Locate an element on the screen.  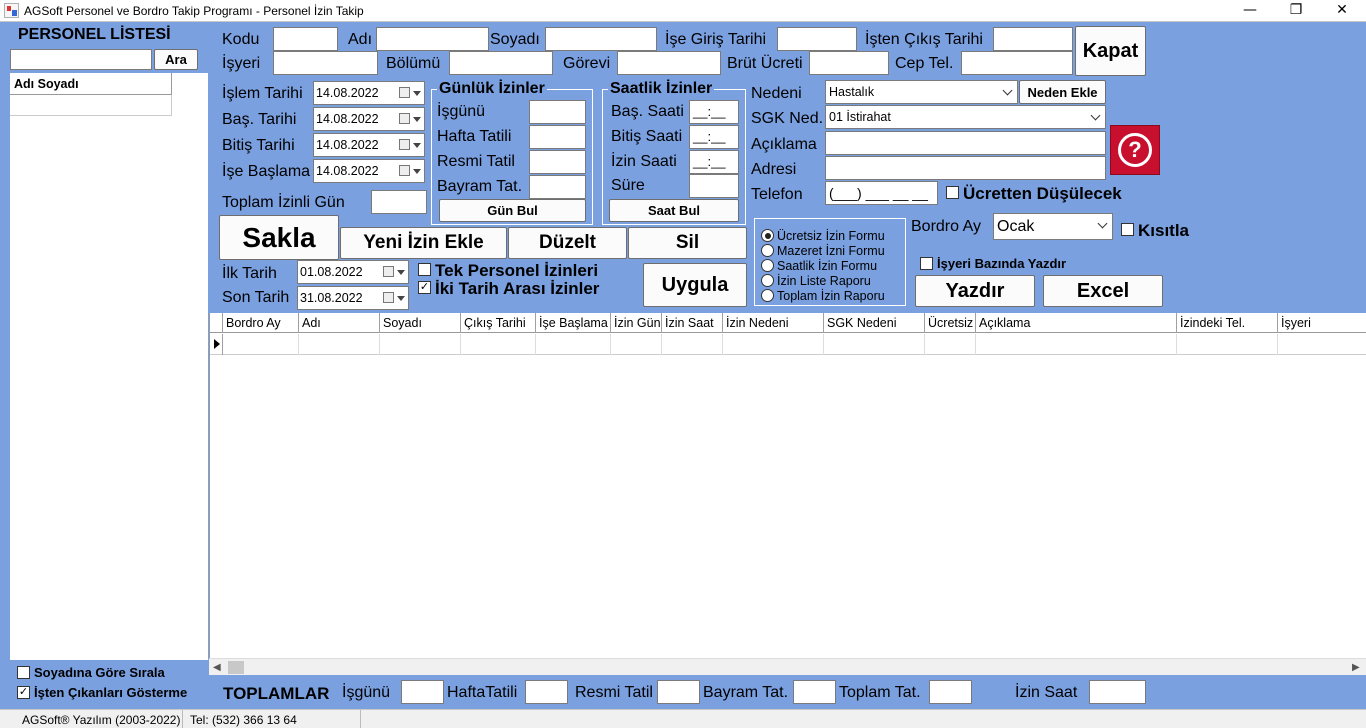
son-tarih-picker: 31.08.2022 is located at coordinates (353, 298).